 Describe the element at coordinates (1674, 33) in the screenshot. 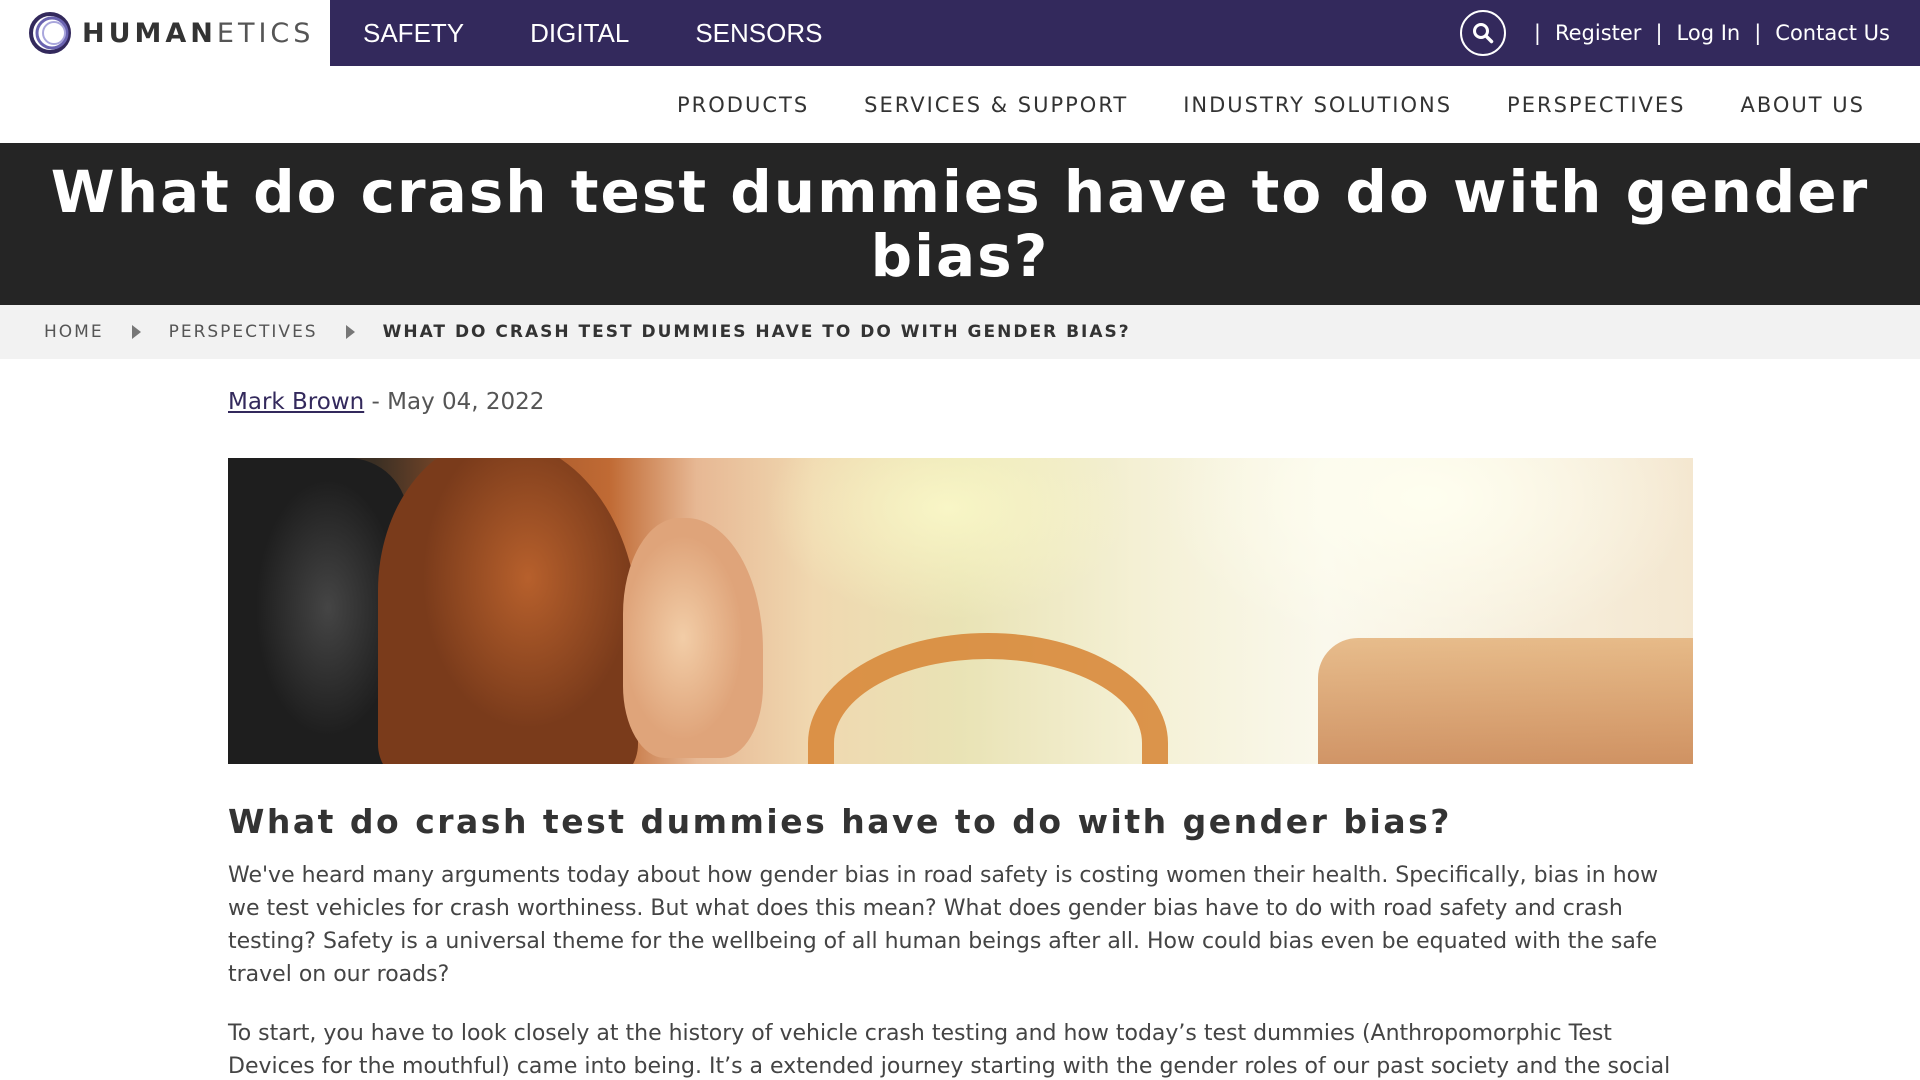

I see `utility-nav: | Register | Log In | Contact Us` at that location.